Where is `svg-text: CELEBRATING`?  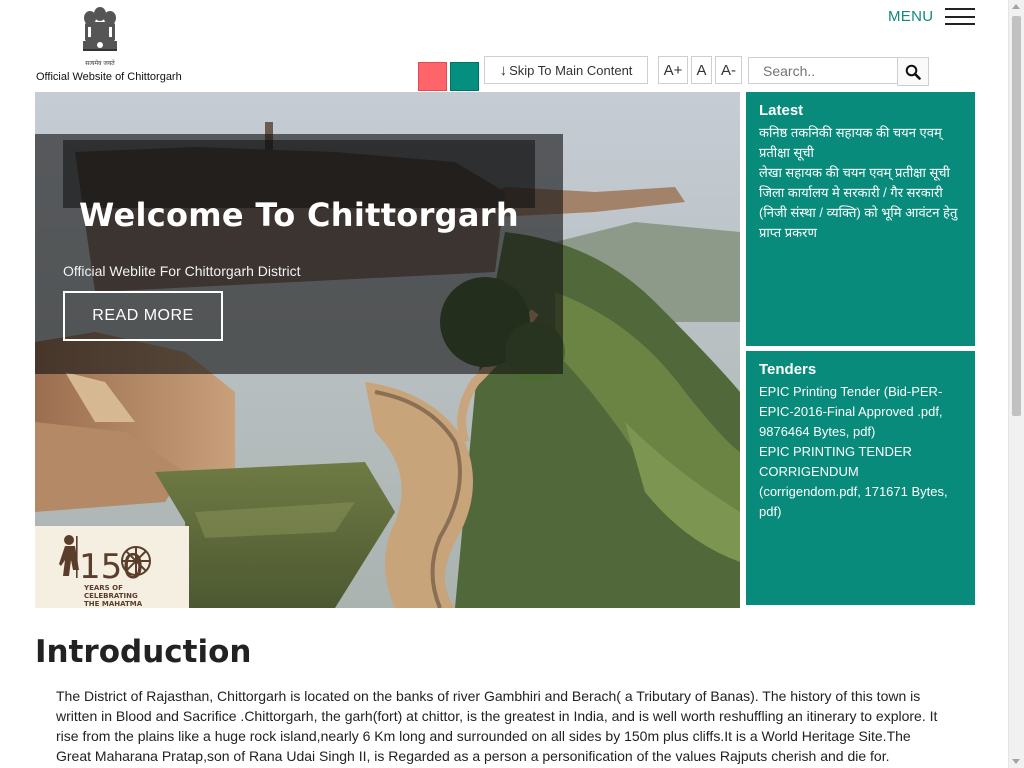
svg-text: CELEBRATING is located at coordinates (111, 596).